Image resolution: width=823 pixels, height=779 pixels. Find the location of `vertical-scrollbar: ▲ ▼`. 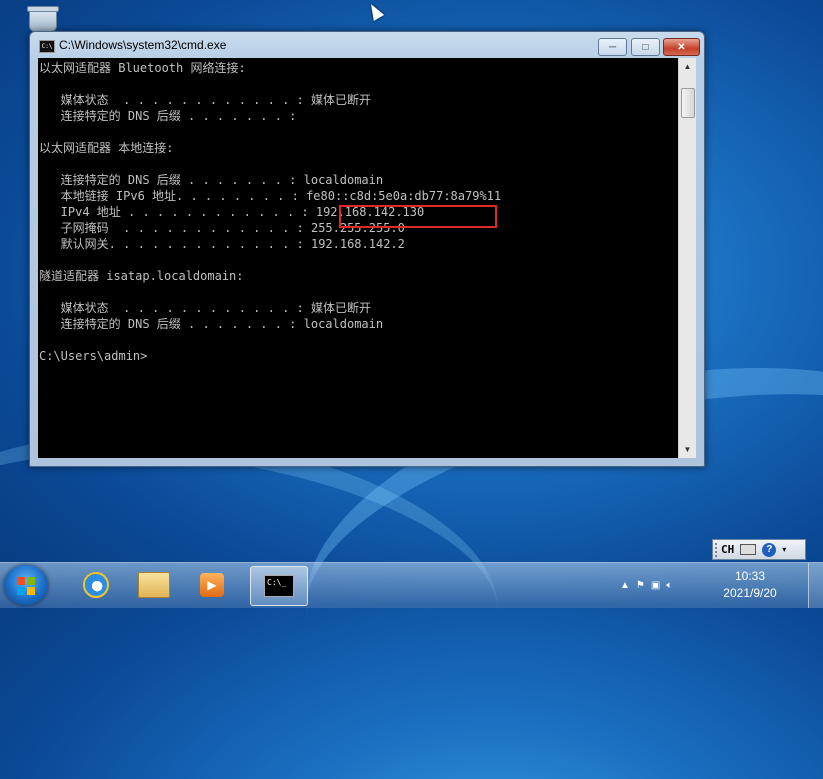

vertical-scrollbar: ▲ ▼ is located at coordinates (687, 258).